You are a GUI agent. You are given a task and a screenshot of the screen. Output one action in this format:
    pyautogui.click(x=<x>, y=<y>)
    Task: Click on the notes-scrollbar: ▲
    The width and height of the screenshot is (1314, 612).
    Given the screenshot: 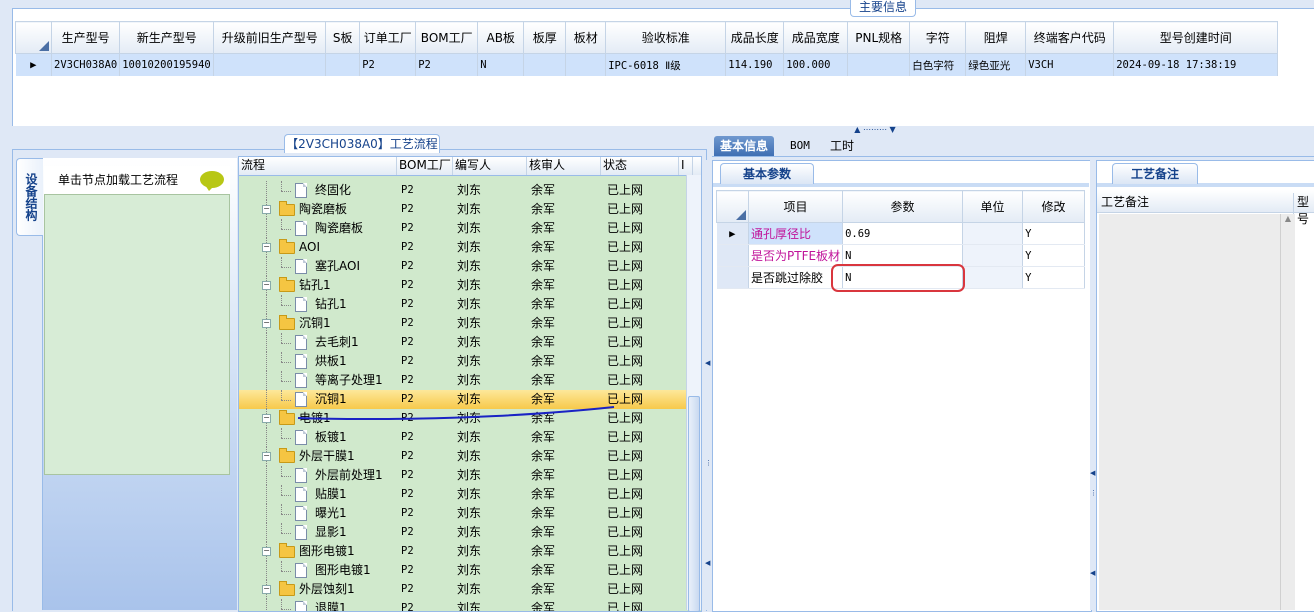 What is the action you would take?
    pyautogui.click(x=1287, y=412)
    